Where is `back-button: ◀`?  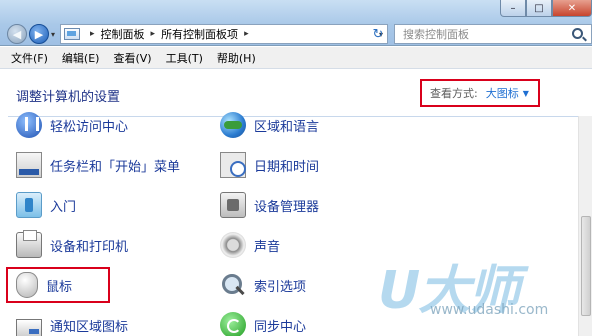
back-button: ◀ is located at coordinates (17, 34).